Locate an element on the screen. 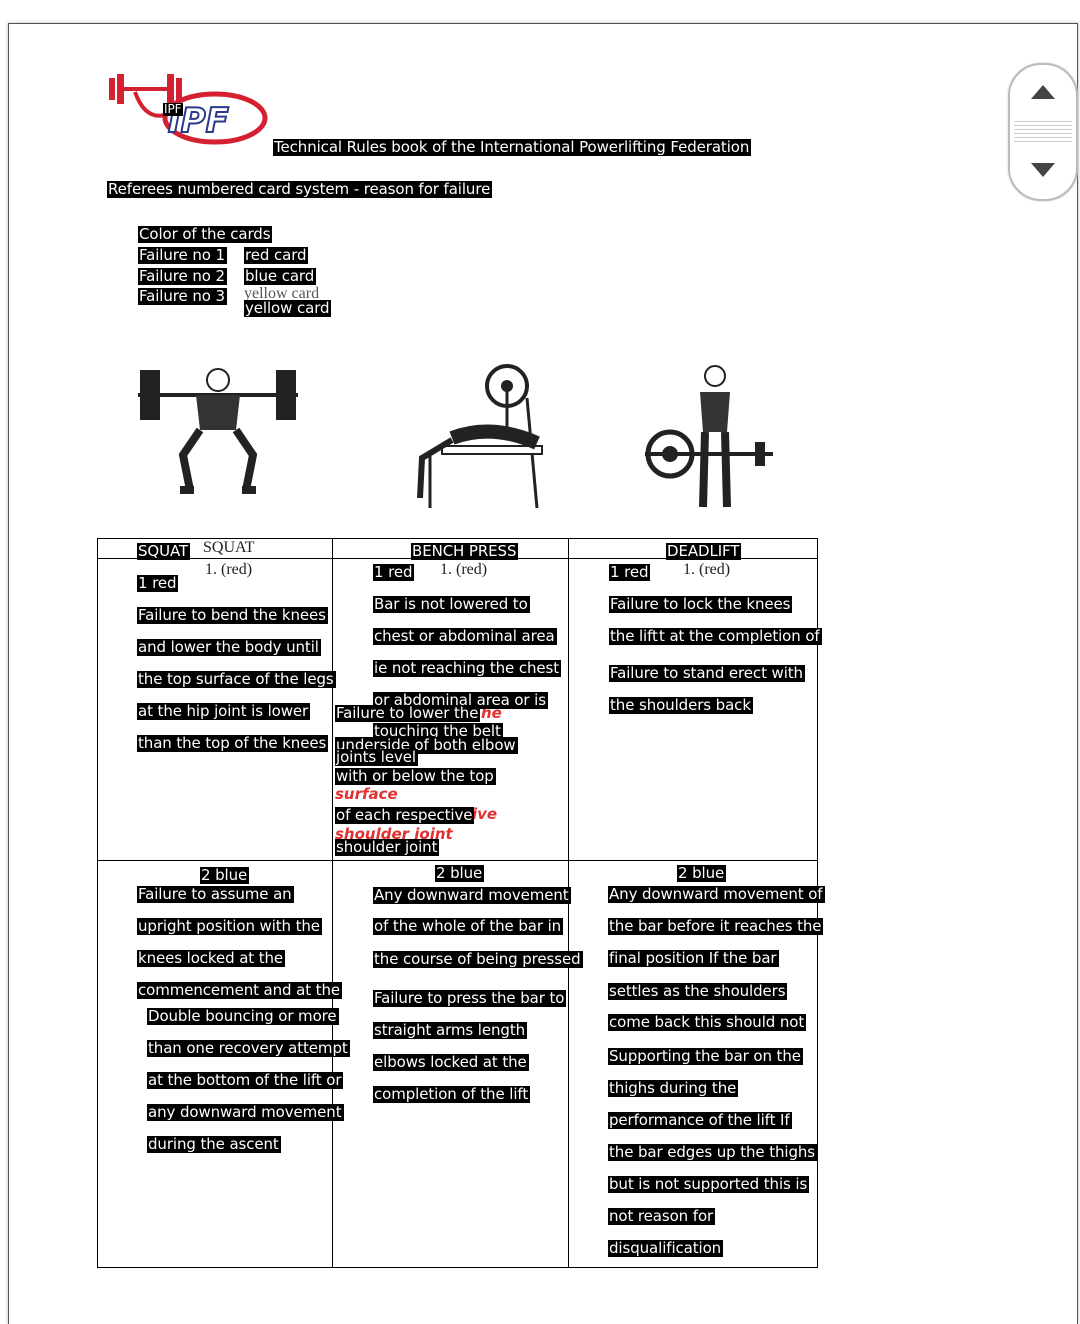 The image size is (1080, 1324). reason-line: disqualification is located at coordinates (666, 1248).